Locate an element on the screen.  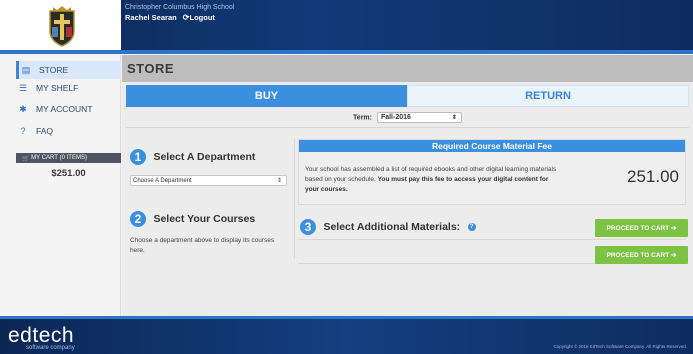
step-title: Select Additional Materials: is located at coordinates (392, 226).